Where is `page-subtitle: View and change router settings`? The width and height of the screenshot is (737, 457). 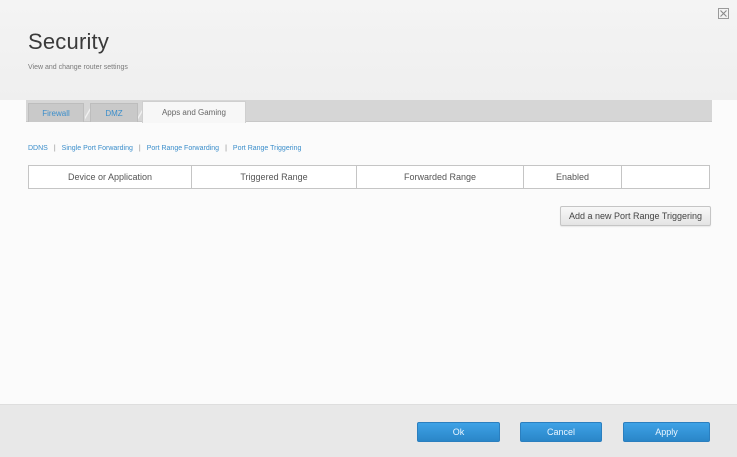
page-subtitle: View and change router settings is located at coordinates (78, 67).